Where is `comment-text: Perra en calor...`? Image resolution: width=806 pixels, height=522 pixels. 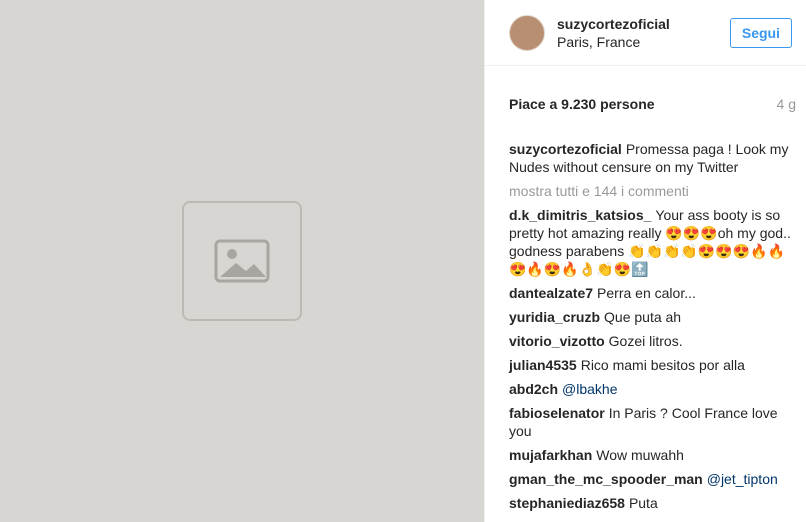
comment-text: Perra en calor... is located at coordinates (646, 293).